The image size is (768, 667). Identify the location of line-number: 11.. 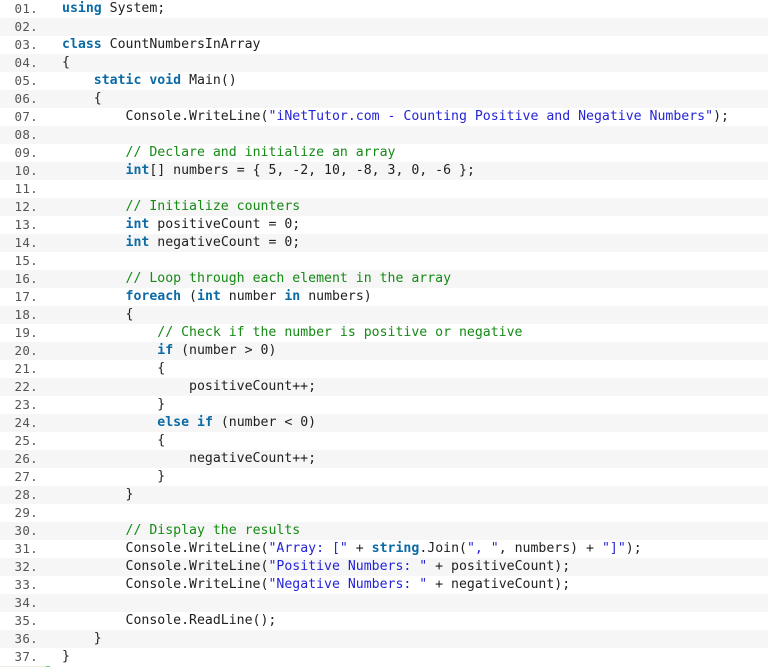
(26, 188).